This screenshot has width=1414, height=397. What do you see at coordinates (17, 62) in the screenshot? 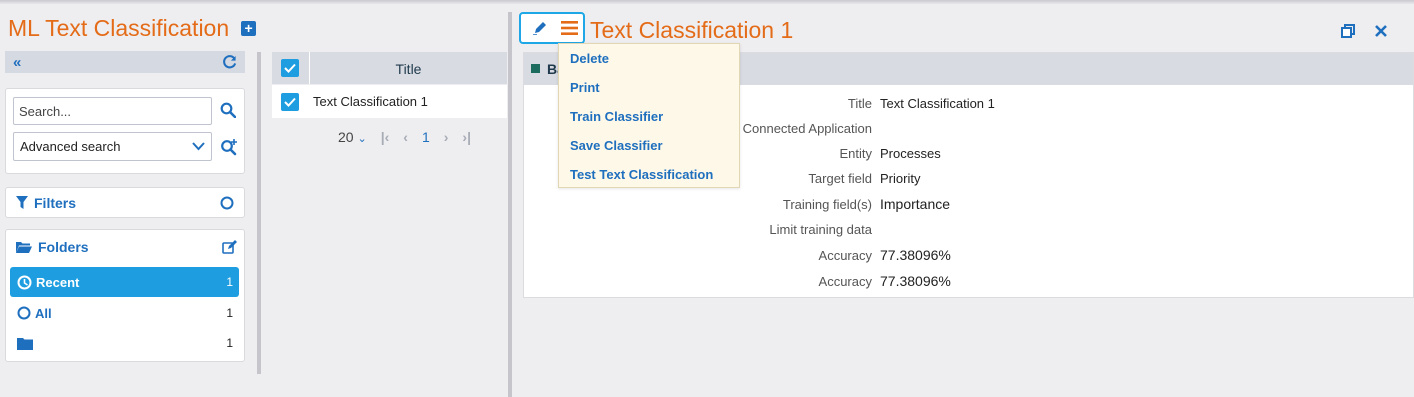
I see `double-chevron-left-icon: «` at bounding box center [17, 62].